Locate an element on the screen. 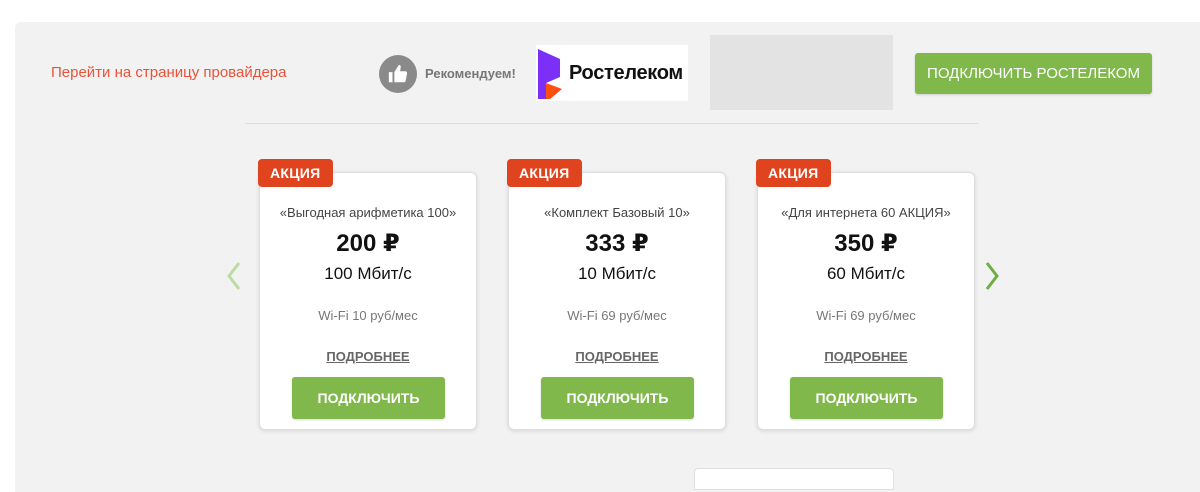 Image resolution: width=1200 pixels, height=492 pixels. rostelecom-logo: Ростелеком is located at coordinates (612, 73).